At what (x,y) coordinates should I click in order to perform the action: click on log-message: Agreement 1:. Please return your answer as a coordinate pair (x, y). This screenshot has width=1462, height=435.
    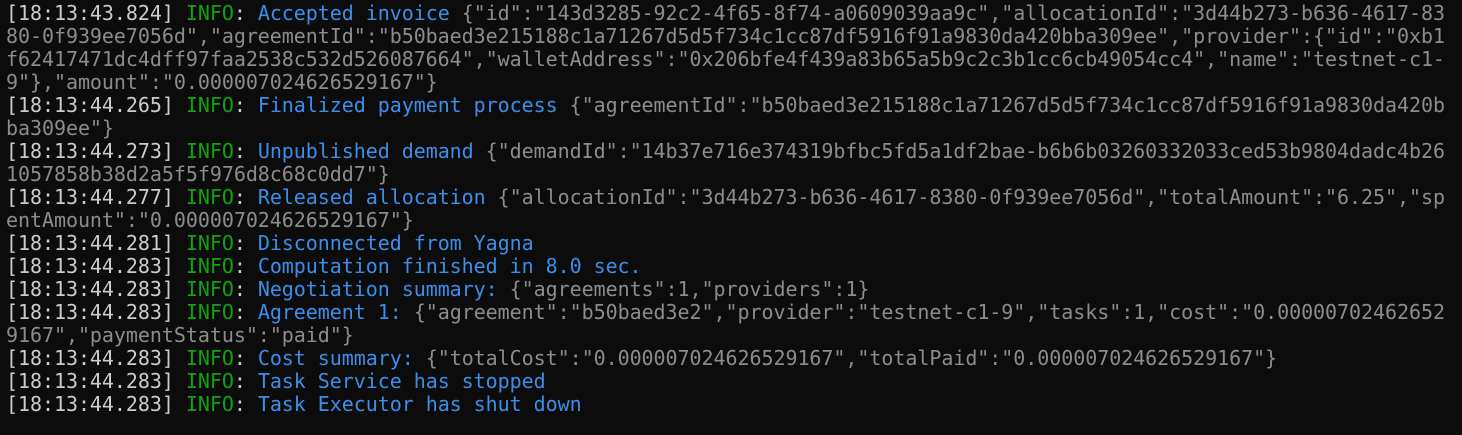
    Looking at the image, I should click on (329, 312).